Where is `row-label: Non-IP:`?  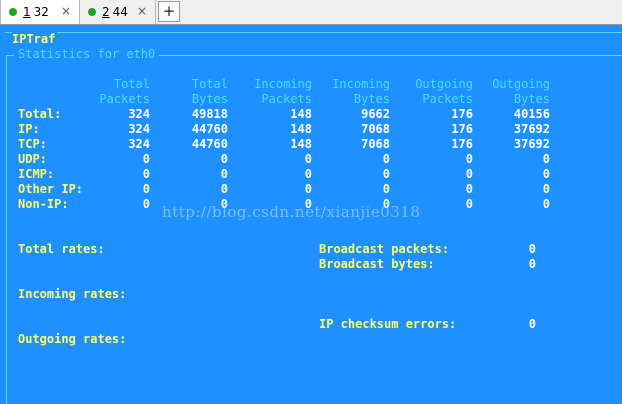 row-label: Non-IP: is located at coordinates (43, 204).